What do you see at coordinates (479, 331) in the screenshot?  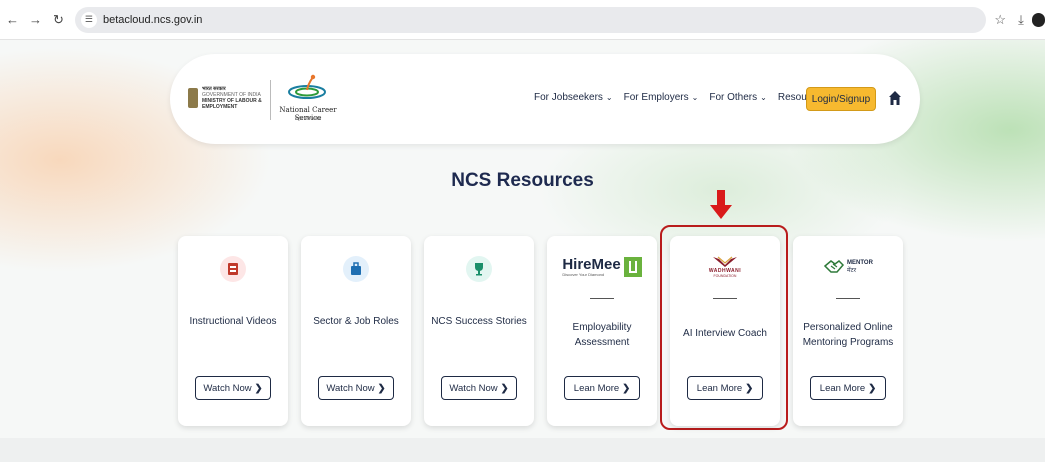 I see `resource-card-ncs-success-stories: NCS Success Stories Watch Now ❯` at bounding box center [479, 331].